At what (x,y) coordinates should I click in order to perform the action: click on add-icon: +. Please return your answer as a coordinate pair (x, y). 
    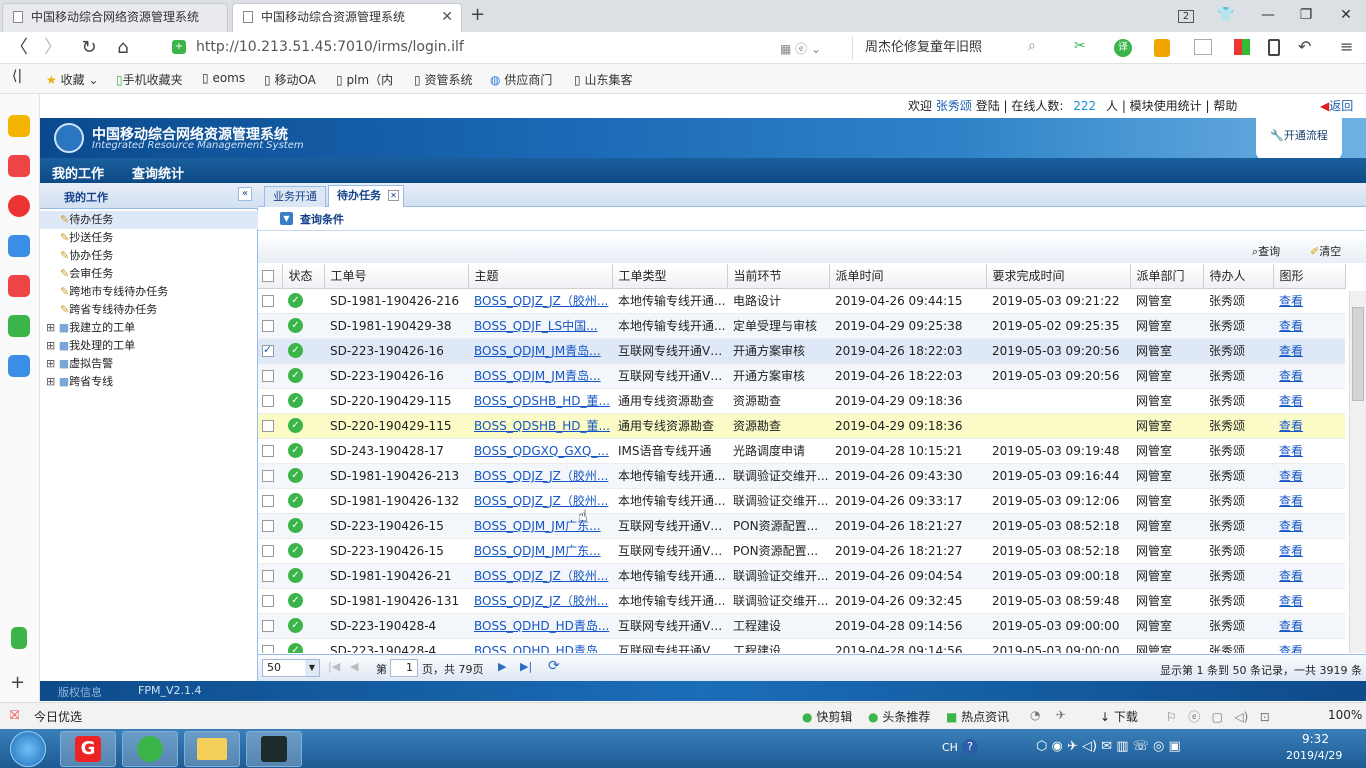
    Looking at the image, I should click on (17, 682).